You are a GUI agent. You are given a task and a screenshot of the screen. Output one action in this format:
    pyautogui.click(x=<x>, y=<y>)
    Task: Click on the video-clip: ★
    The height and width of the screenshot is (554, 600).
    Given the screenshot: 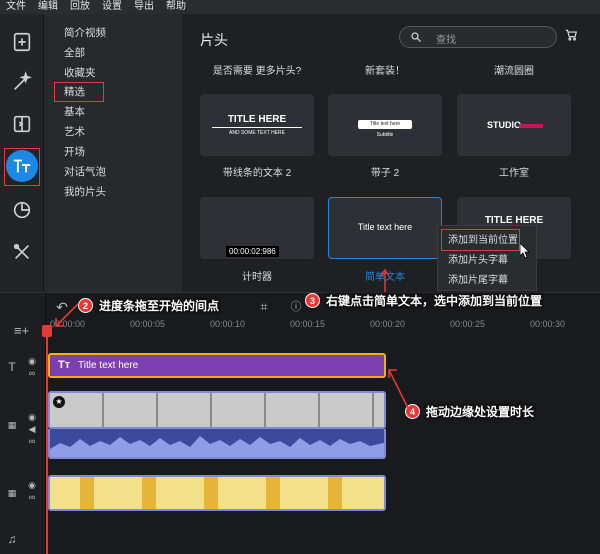 What is the action you would take?
    pyautogui.click(x=217, y=410)
    